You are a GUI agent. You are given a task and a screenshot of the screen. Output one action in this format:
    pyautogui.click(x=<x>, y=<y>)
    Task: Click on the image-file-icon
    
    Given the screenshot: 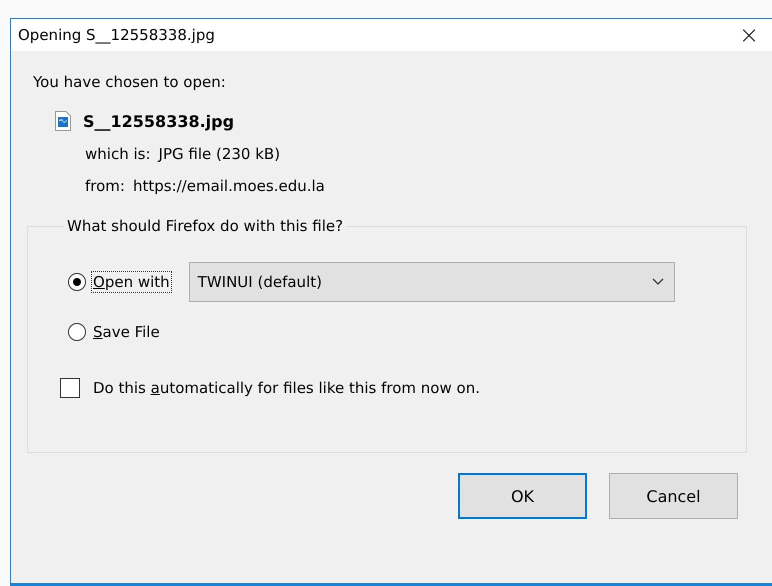 What is the action you would take?
    pyautogui.click(x=63, y=121)
    